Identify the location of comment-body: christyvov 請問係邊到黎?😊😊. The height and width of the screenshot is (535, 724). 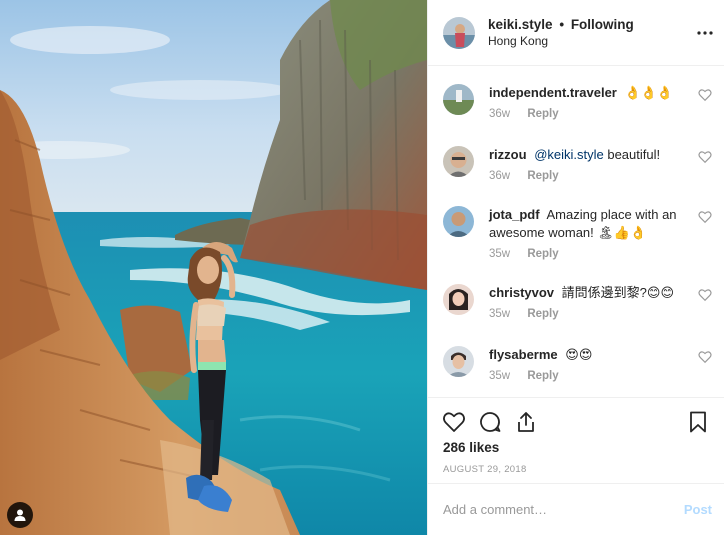
(586, 293).